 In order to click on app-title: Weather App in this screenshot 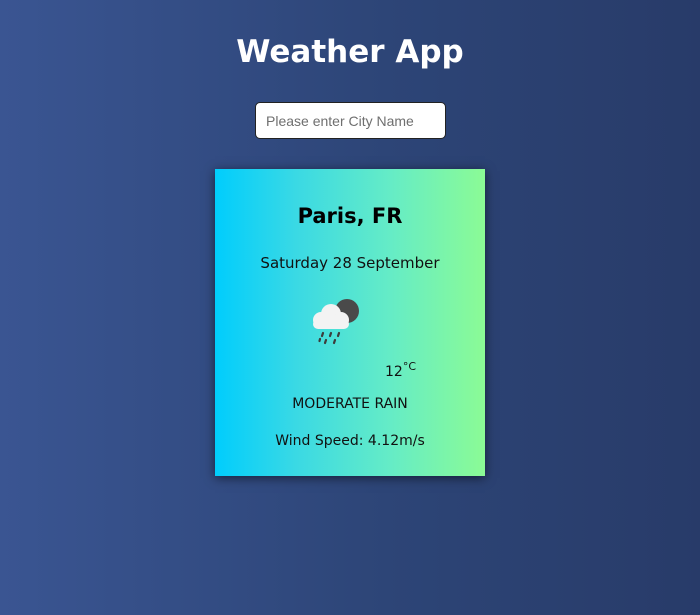, I will do `click(350, 52)`.